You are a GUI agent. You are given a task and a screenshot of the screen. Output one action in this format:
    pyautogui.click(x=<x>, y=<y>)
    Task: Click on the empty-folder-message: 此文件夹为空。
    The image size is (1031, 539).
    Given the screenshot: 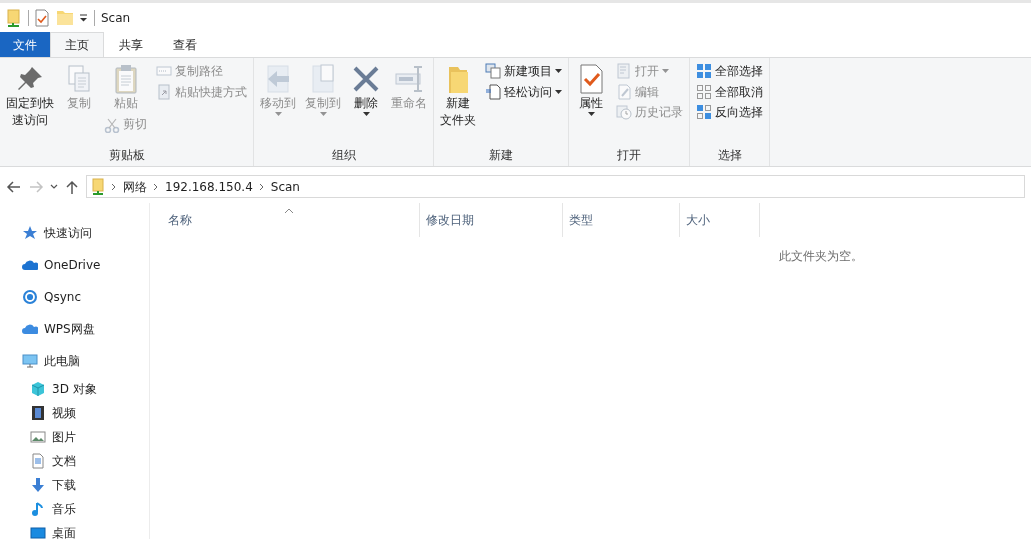 What is the action you would take?
    pyautogui.click(x=820, y=256)
    